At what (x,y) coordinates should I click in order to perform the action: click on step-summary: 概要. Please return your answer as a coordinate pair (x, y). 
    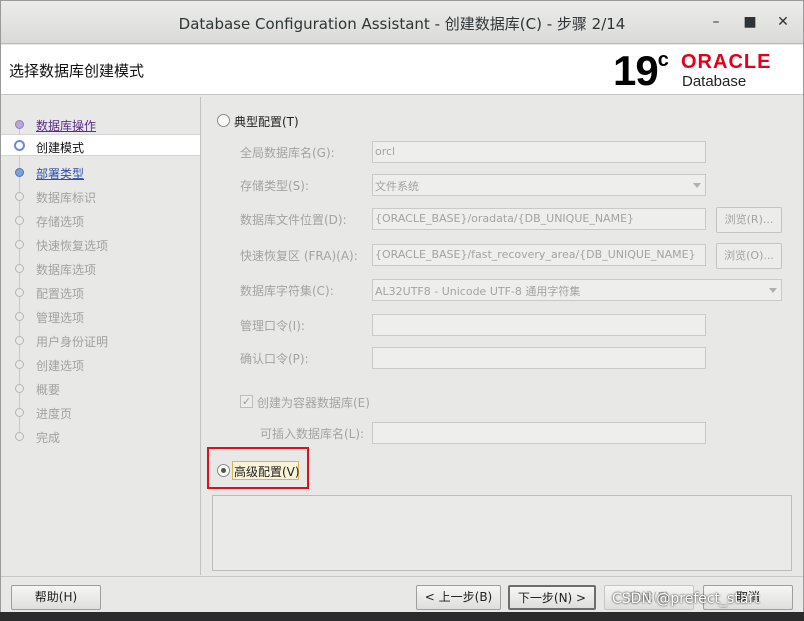
    Looking at the image, I should click on (100, 388).